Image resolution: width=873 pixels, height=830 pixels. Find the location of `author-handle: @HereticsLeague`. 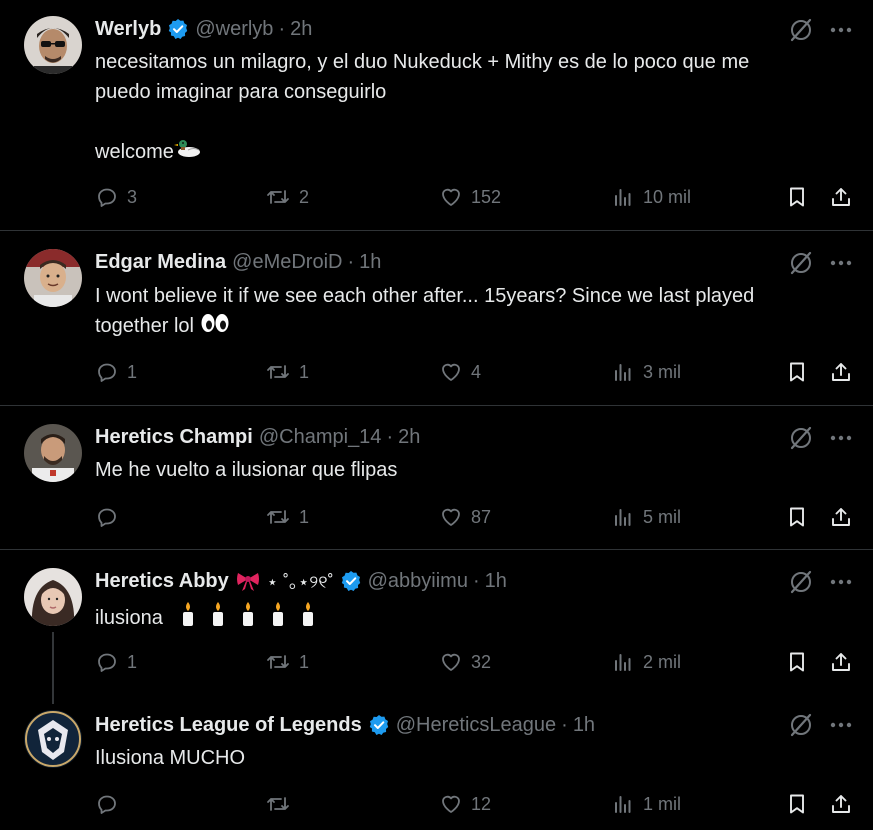

author-handle: @HereticsLeague is located at coordinates (476, 725).